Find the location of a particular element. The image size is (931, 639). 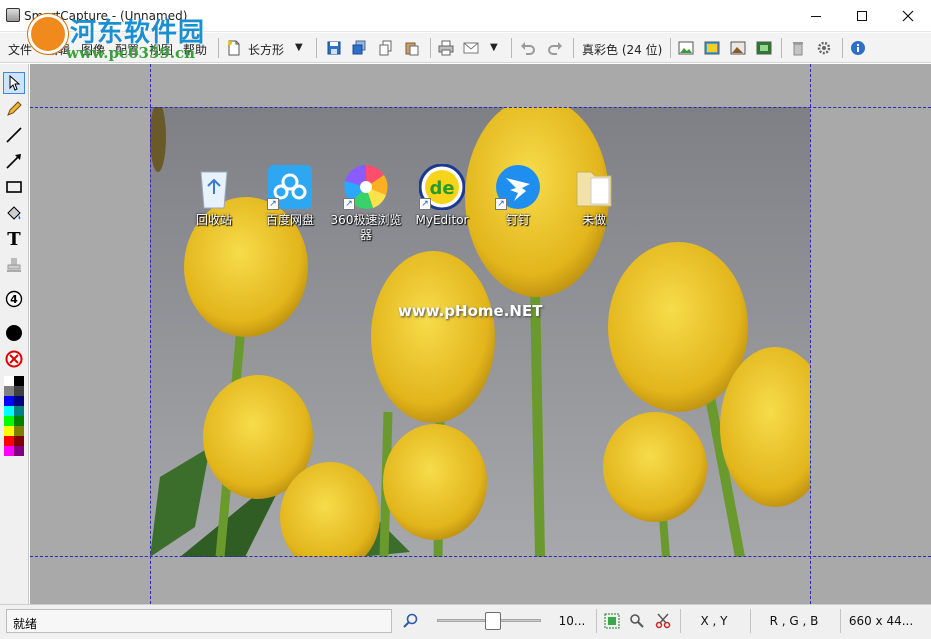

save-all-button is located at coordinates (359, 48).